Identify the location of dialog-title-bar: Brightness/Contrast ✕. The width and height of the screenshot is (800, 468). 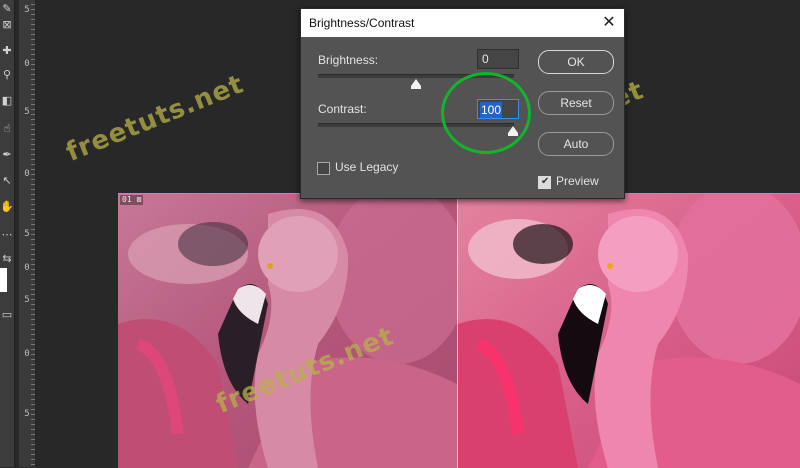
(462, 23).